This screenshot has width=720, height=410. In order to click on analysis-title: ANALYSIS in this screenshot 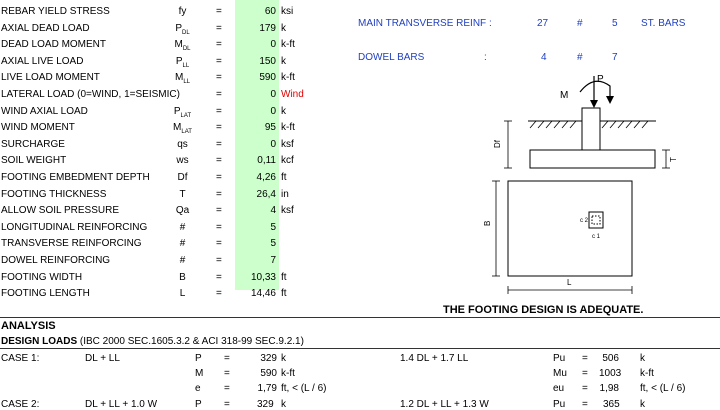, I will do `click(28, 326)`.